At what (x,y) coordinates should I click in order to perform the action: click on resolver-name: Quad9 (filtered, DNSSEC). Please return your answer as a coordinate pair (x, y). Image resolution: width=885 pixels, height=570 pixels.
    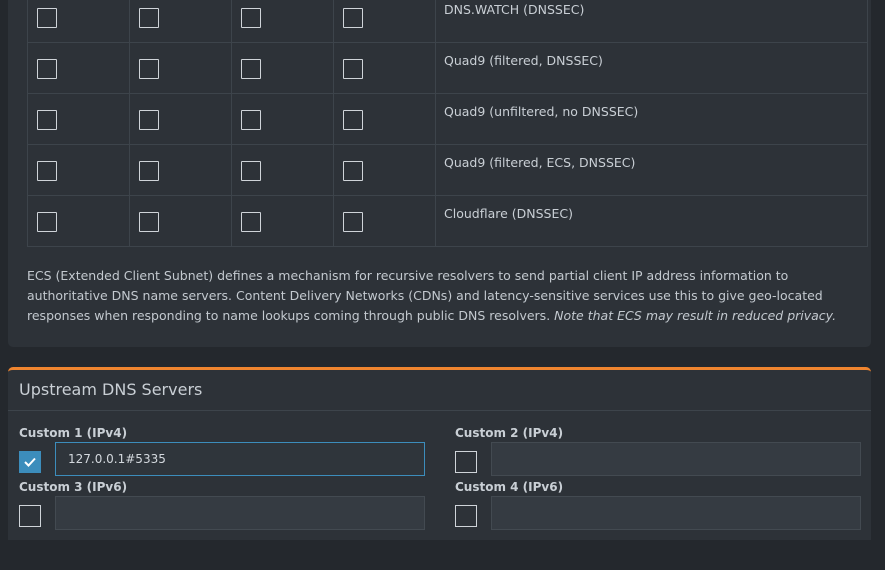
    Looking at the image, I should click on (651, 68).